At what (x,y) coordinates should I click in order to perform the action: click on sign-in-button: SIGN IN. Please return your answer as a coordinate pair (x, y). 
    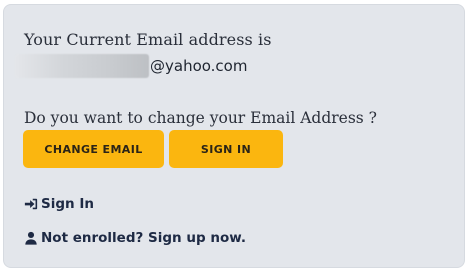
    Looking at the image, I should click on (226, 149).